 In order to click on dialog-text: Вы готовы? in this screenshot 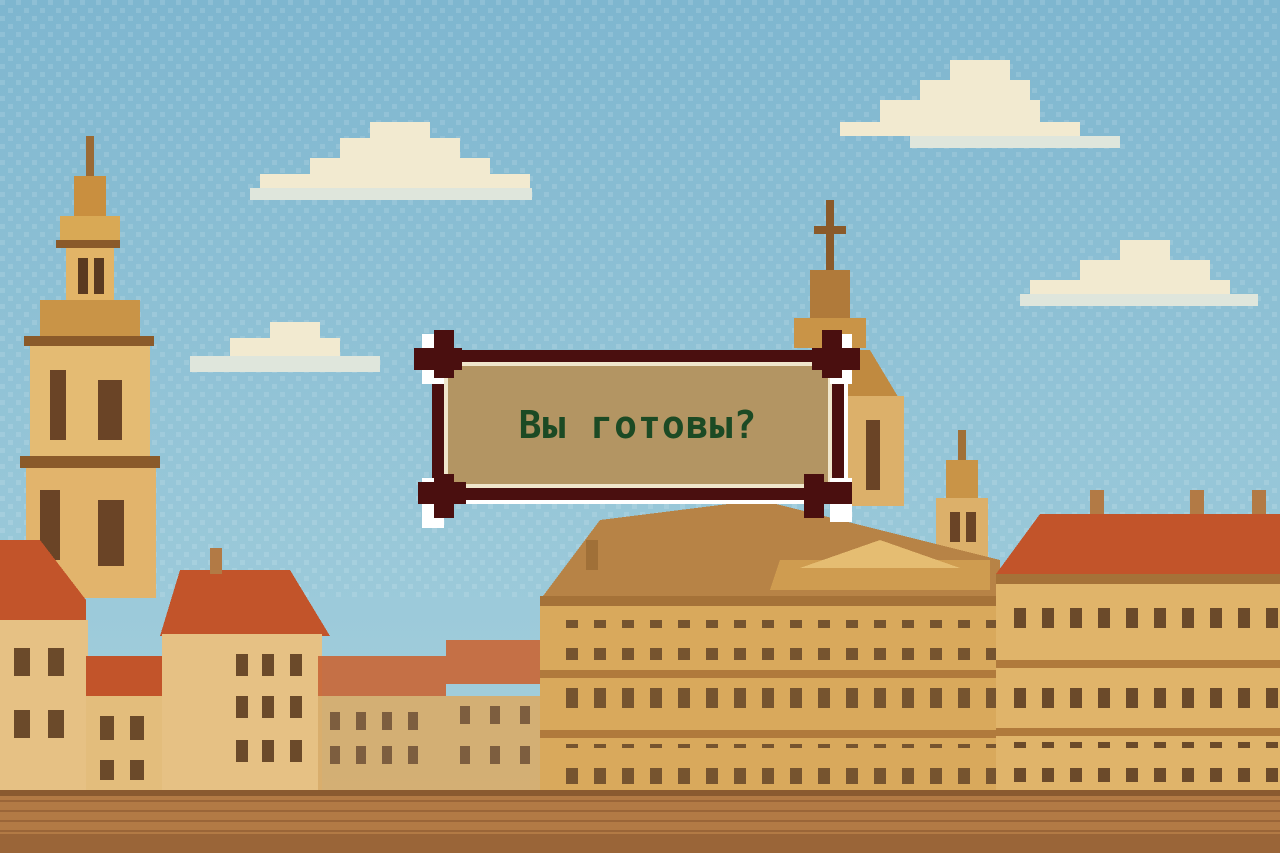, I will do `click(638, 425)`.